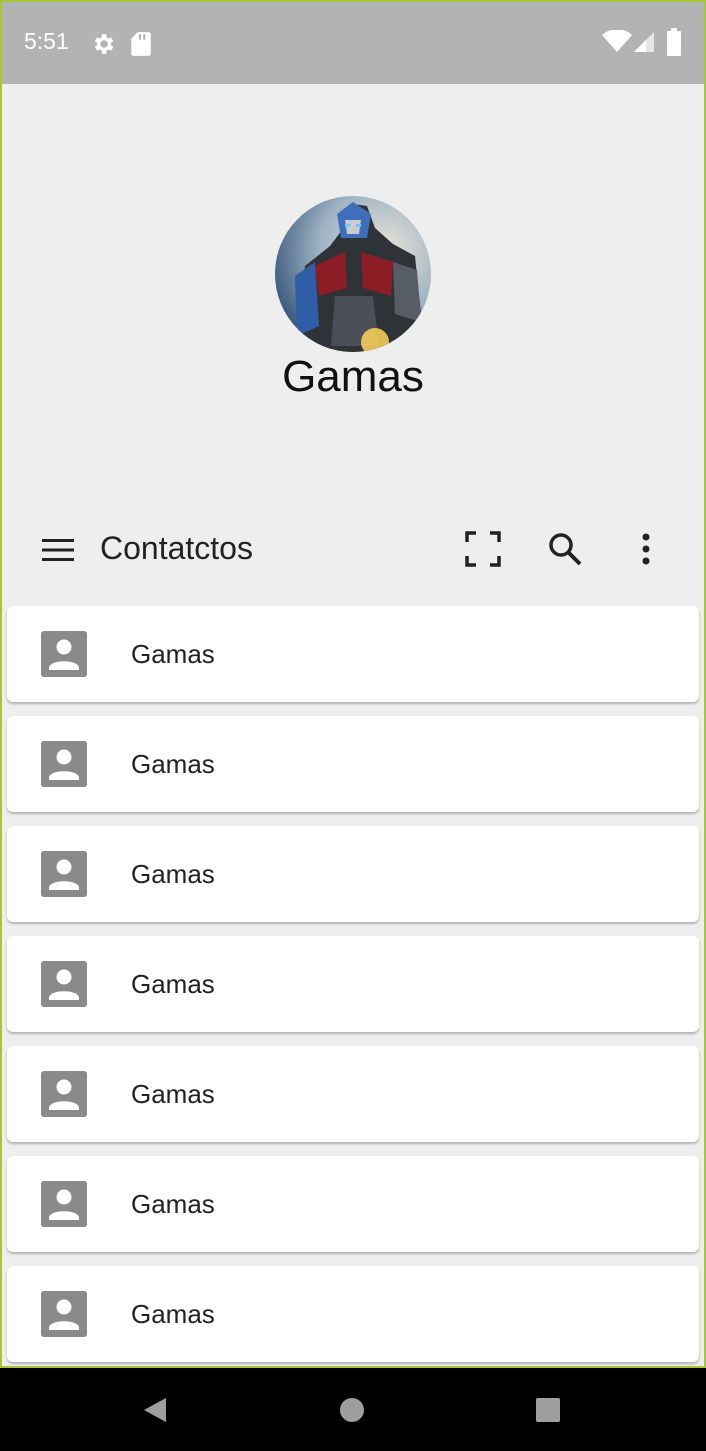 Image resolution: width=706 pixels, height=1451 pixels. I want to click on profile-name: Gamas, so click(353, 376).